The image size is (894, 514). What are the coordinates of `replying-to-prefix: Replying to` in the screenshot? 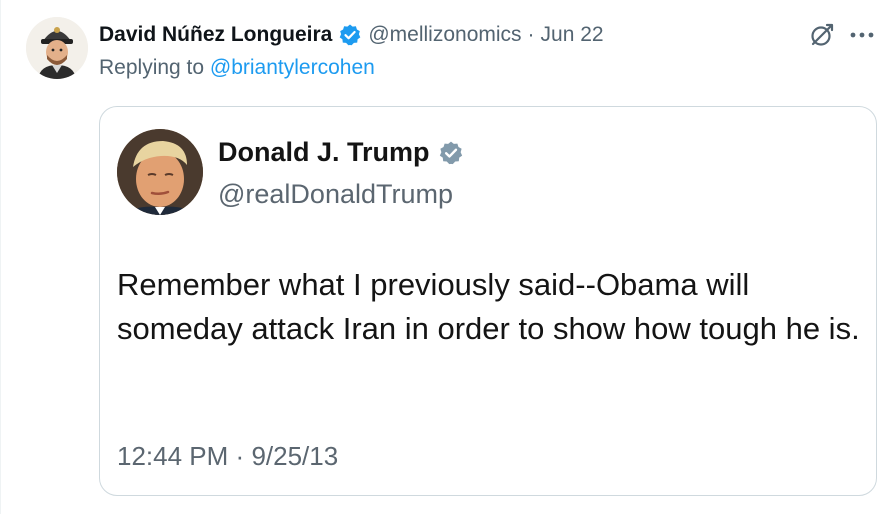 It's located at (154, 67).